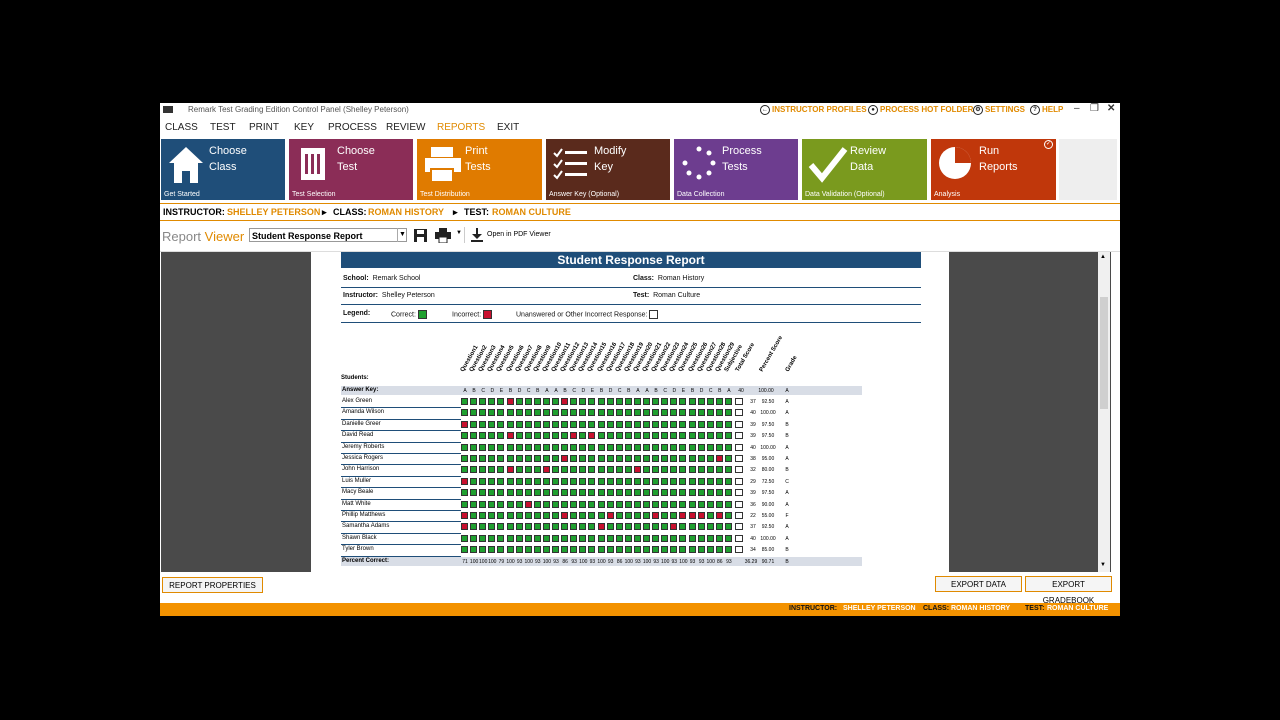  What do you see at coordinates (1103, 565) in the screenshot?
I see `scroll-down-icon: ▼` at bounding box center [1103, 565].